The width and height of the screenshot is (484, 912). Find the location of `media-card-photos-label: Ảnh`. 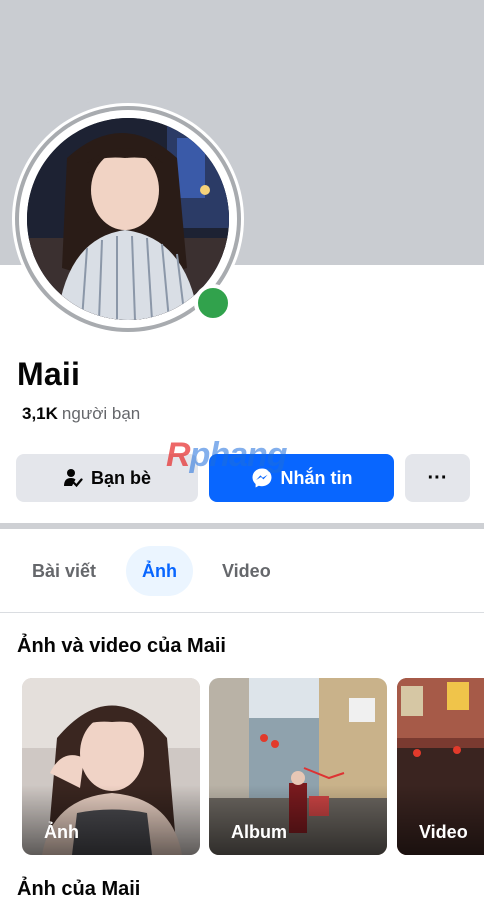

media-card-photos-label: Ảnh is located at coordinates (61, 832).